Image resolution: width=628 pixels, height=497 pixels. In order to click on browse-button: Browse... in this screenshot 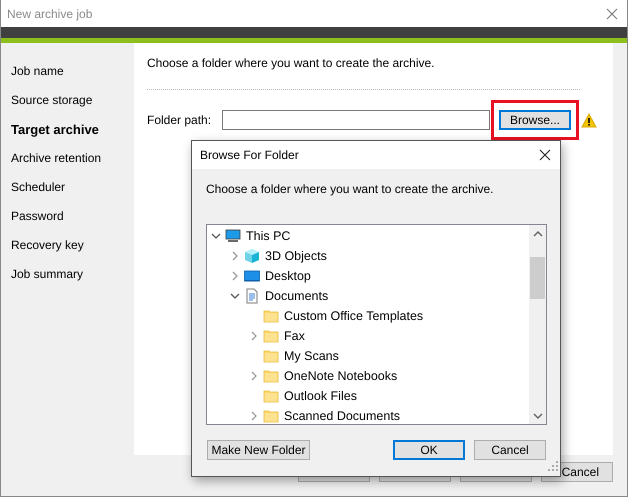, I will do `click(535, 120)`.